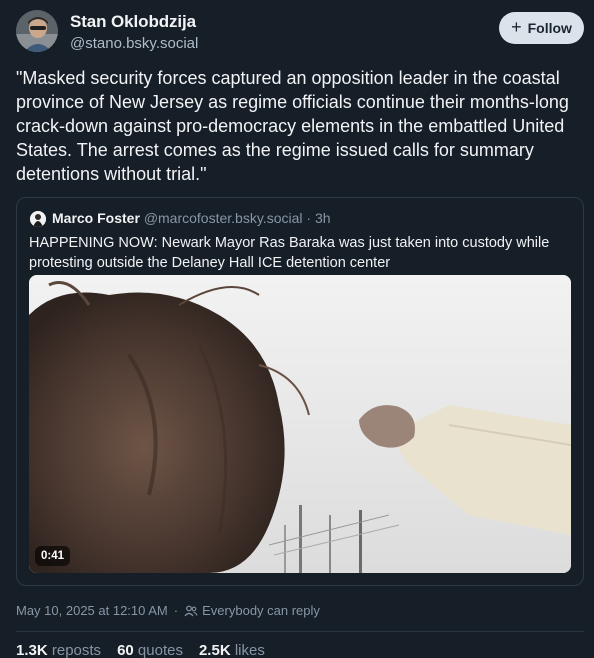 The height and width of the screenshot is (658, 594). I want to click on quotes-count: 60, so click(125, 650).